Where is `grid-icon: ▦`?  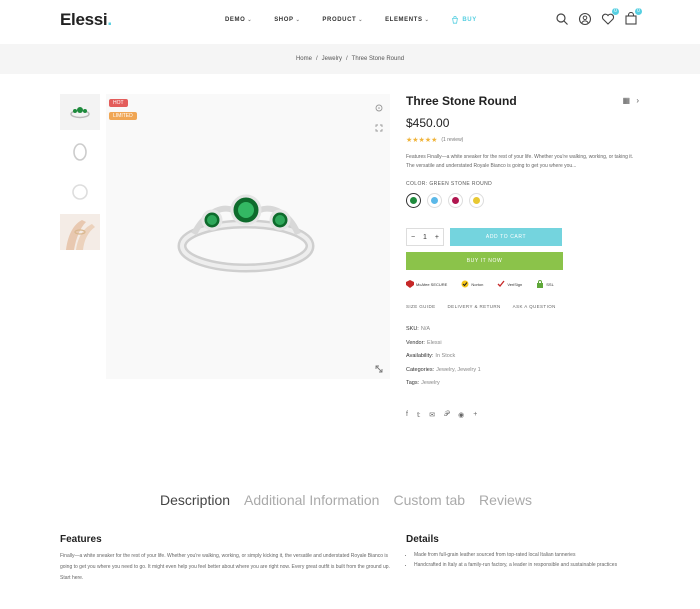 grid-icon: ▦ is located at coordinates (627, 100).